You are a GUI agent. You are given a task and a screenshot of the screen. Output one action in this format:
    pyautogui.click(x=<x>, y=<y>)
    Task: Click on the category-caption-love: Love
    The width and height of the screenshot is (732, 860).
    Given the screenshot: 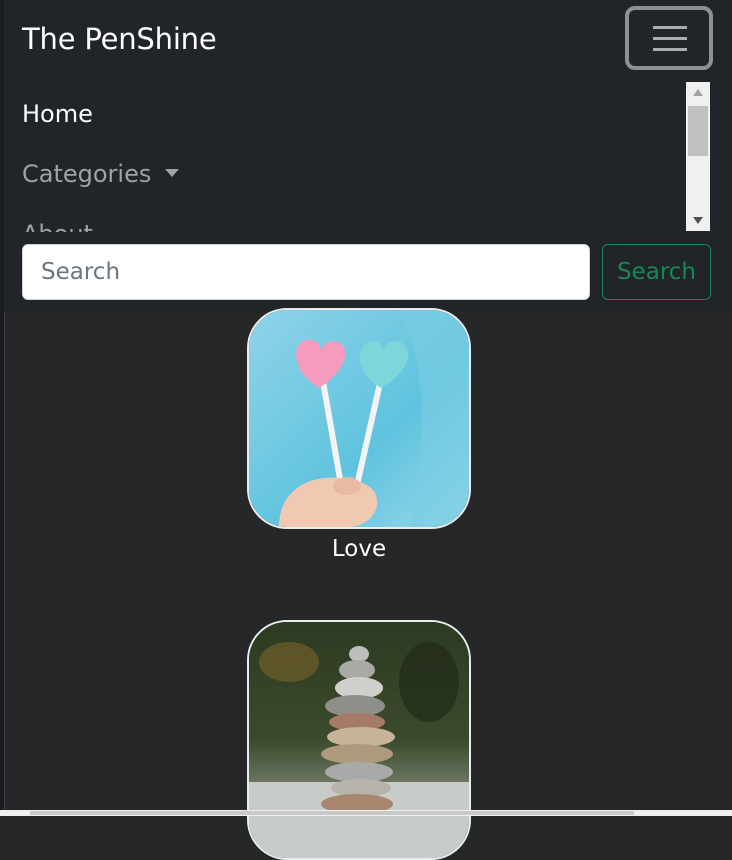 What is the action you would take?
    pyautogui.click(x=359, y=549)
    